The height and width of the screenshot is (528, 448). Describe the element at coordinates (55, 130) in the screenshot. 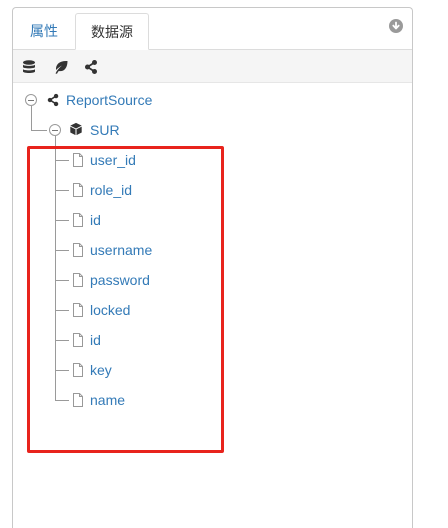

I see `collapse-toggle-table` at that location.